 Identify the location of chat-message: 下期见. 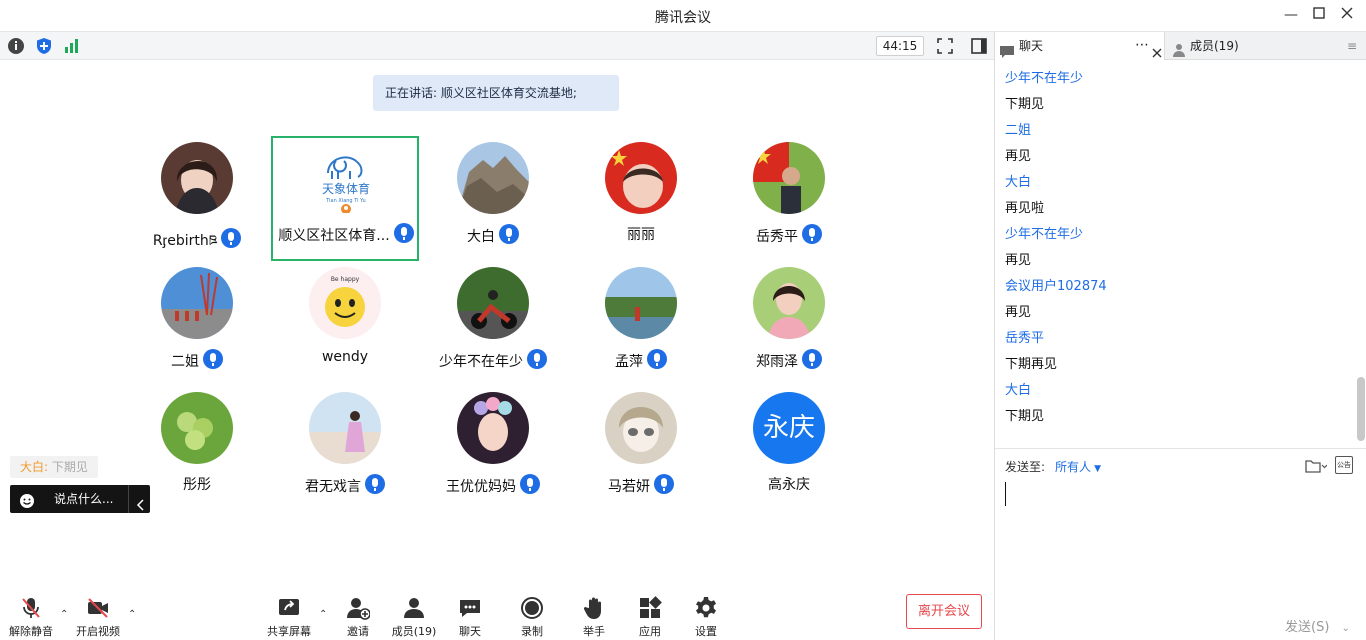
(1025, 416).